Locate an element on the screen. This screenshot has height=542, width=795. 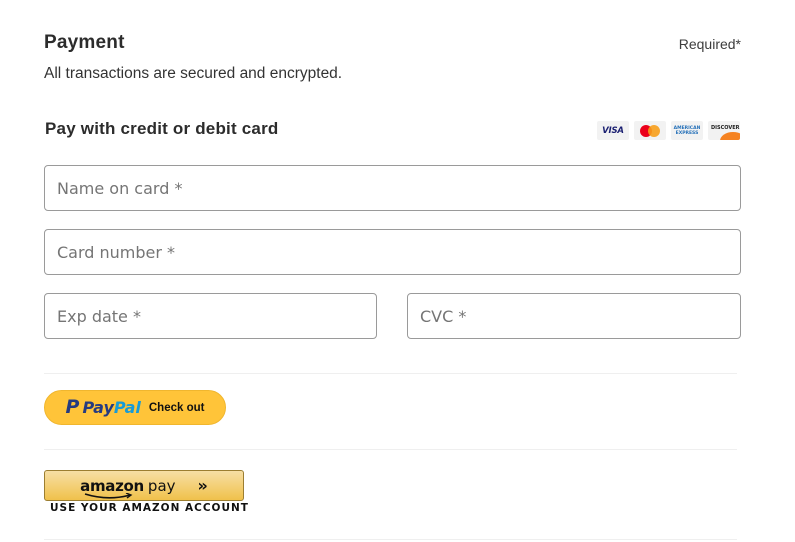
paypal-logo-icon: P PayPal is located at coordinates (103, 407).